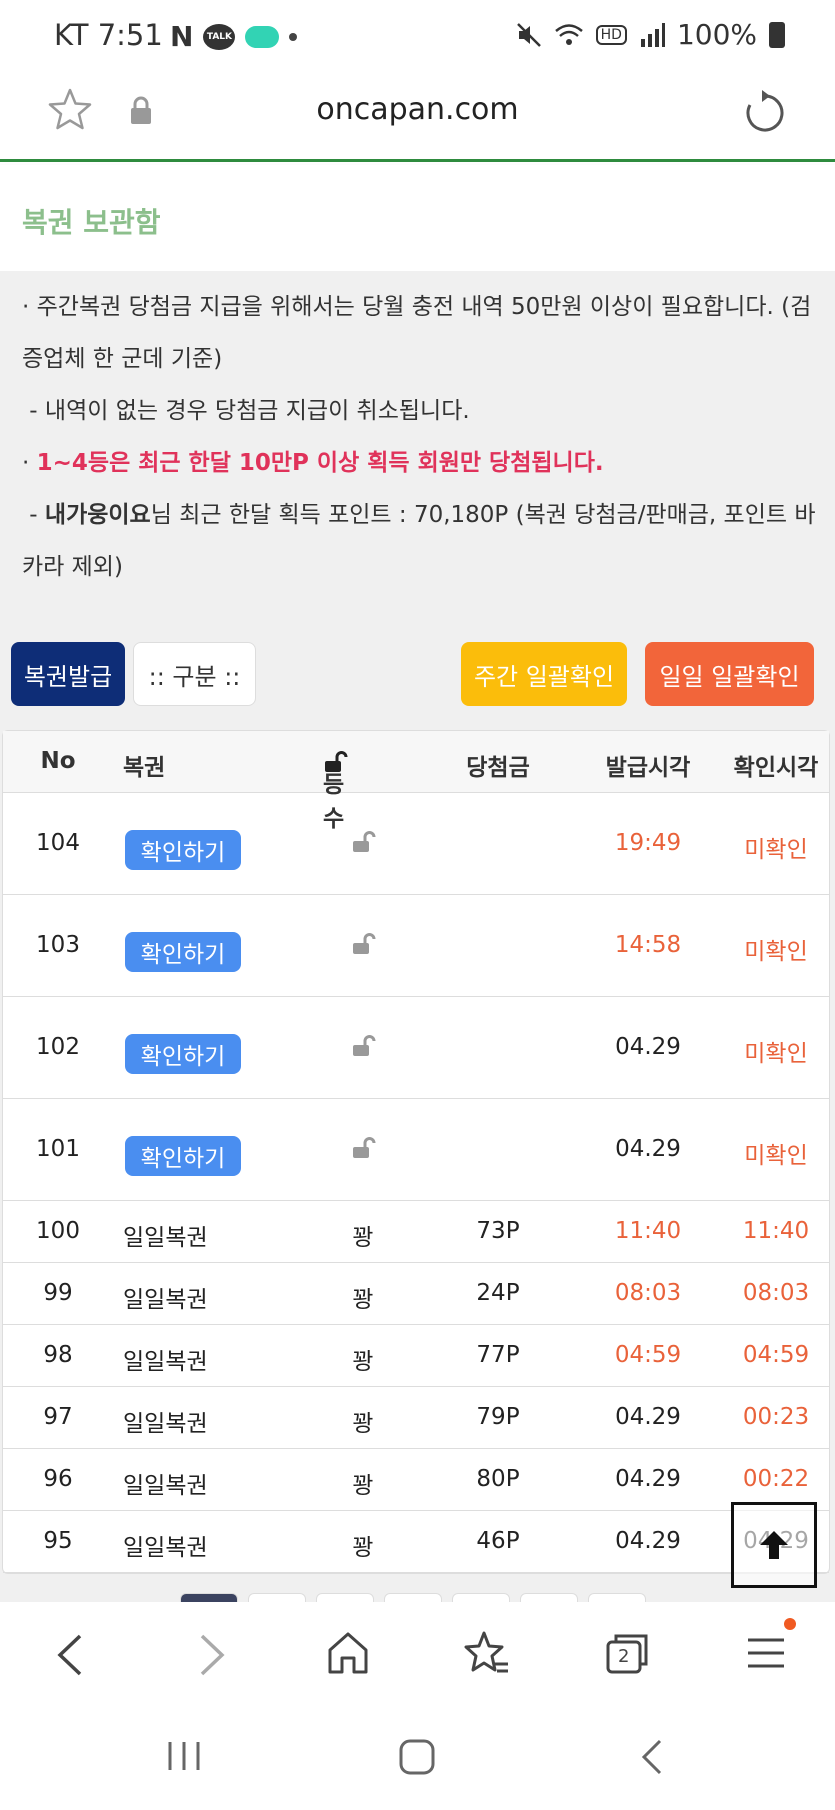  I want to click on issued-time: 08:03, so click(648, 1293).